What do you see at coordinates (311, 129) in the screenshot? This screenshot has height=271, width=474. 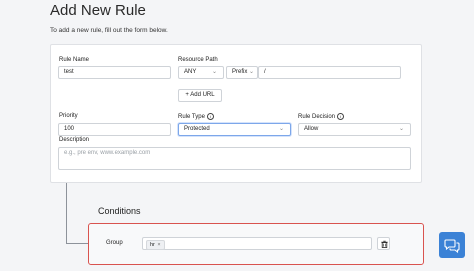 I see `rule-decision-value: Allow` at bounding box center [311, 129].